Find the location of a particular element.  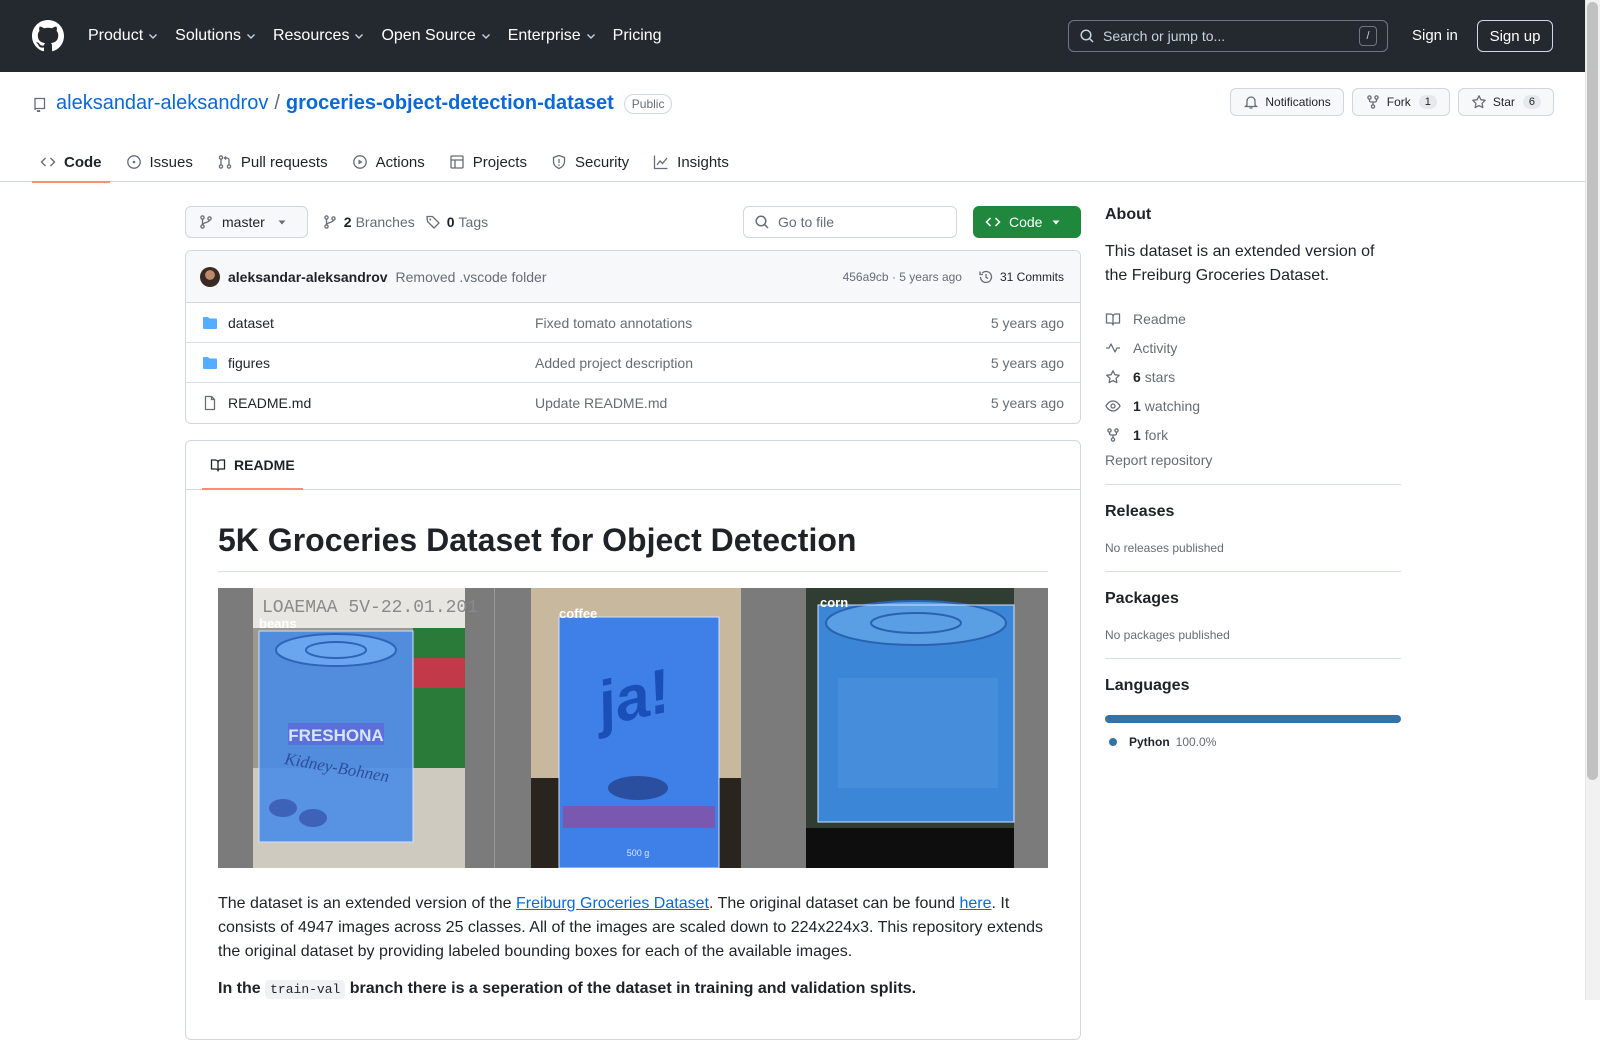

tab-code: Code is located at coordinates (71, 162).